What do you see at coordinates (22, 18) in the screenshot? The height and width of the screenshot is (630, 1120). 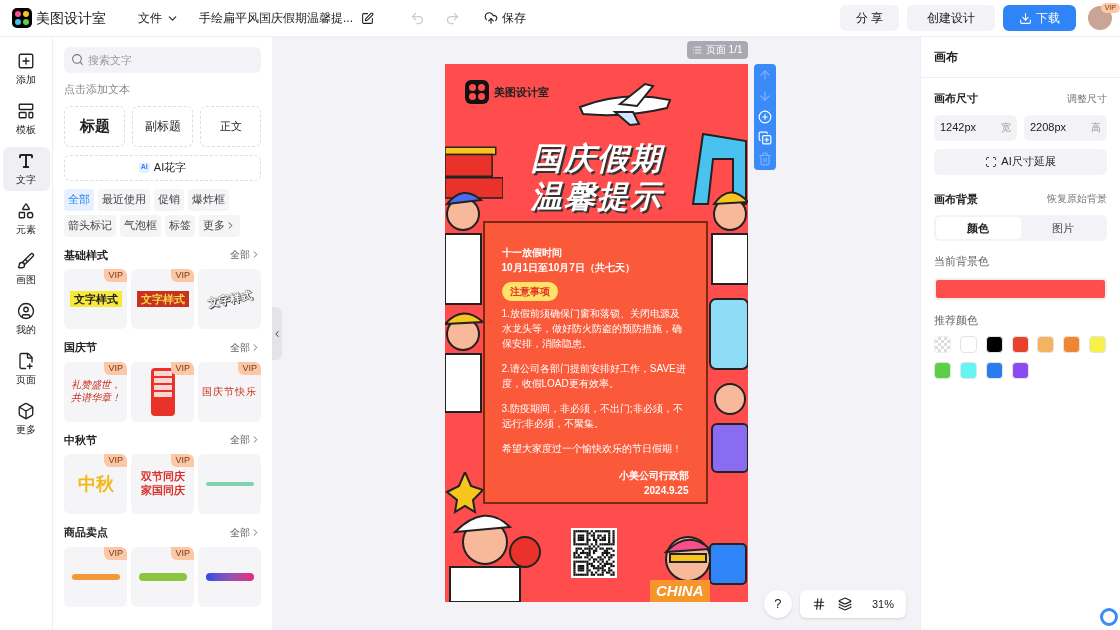 I see `app-logo-icon` at bounding box center [22, 18].